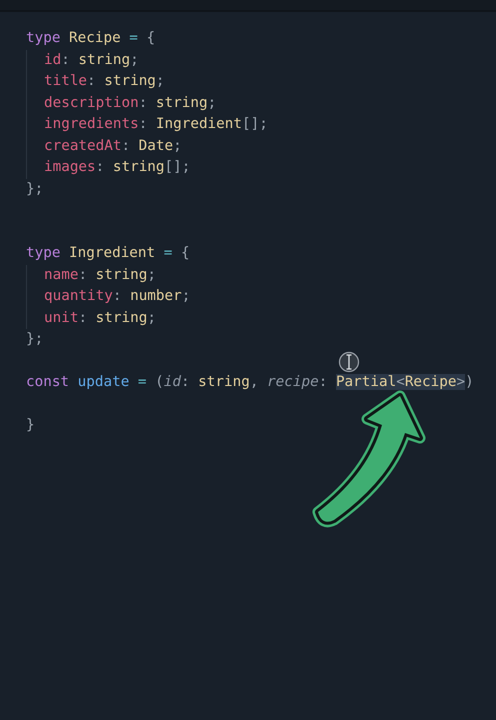 This screenshot has width=496, height=720. What do you see at coordinates (91, 38) in the screenshot?
I see `code-line: type Recipe = {` at bounding box center [91, 38].